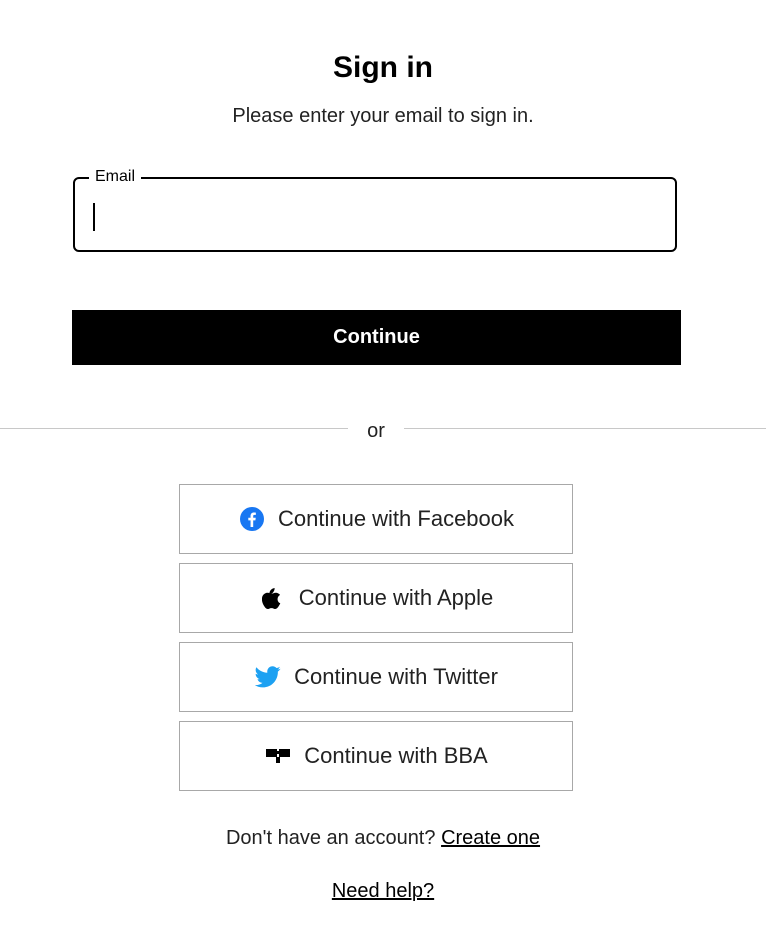 This screenshot has height=949, width=766. Describe the element at coordinates (273, 598) in the screenshot. I see `apple-icon` at that location.